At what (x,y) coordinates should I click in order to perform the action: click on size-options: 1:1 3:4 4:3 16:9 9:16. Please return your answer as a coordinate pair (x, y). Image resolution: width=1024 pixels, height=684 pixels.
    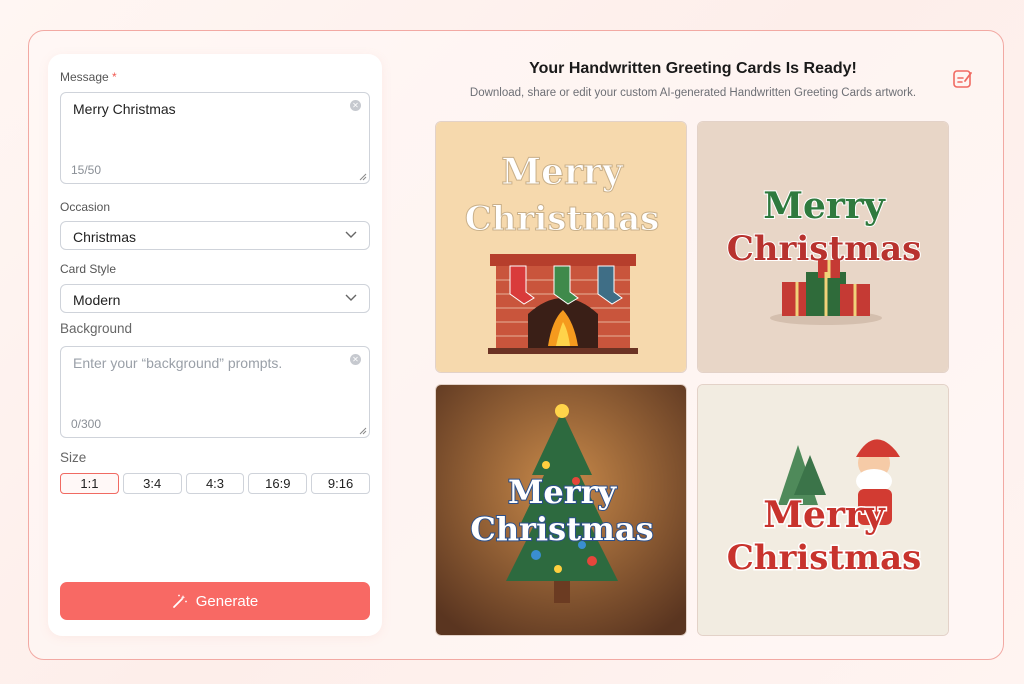
    Looking at the image, I should click on (215, 484).